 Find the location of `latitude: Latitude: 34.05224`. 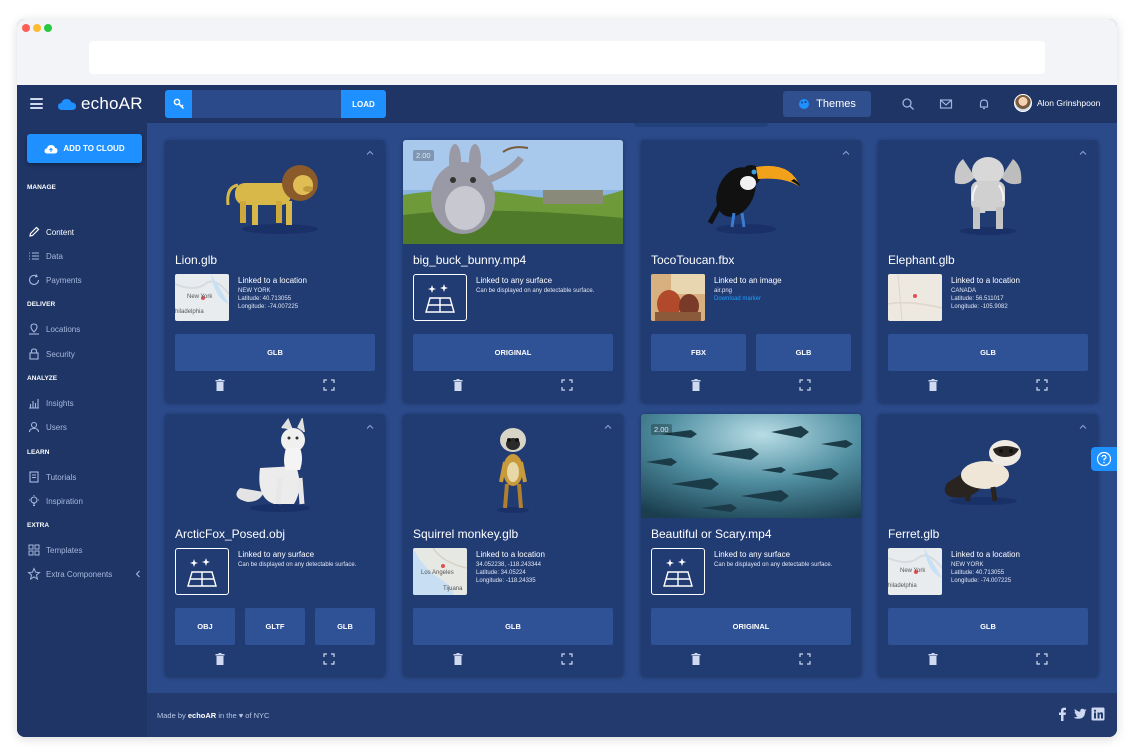

latitude: Latitude: 34.05224 is located at coordinates (501, 573).